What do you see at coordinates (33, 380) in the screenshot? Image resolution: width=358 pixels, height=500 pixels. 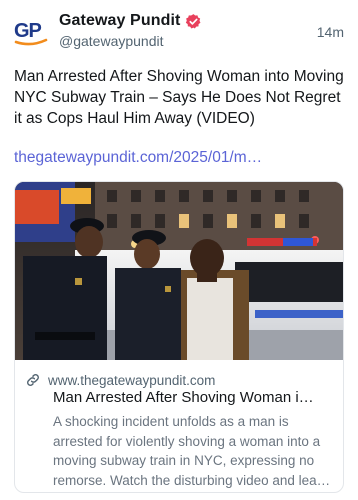 I see `link-chain-icon` at bounding box center [33, 380].